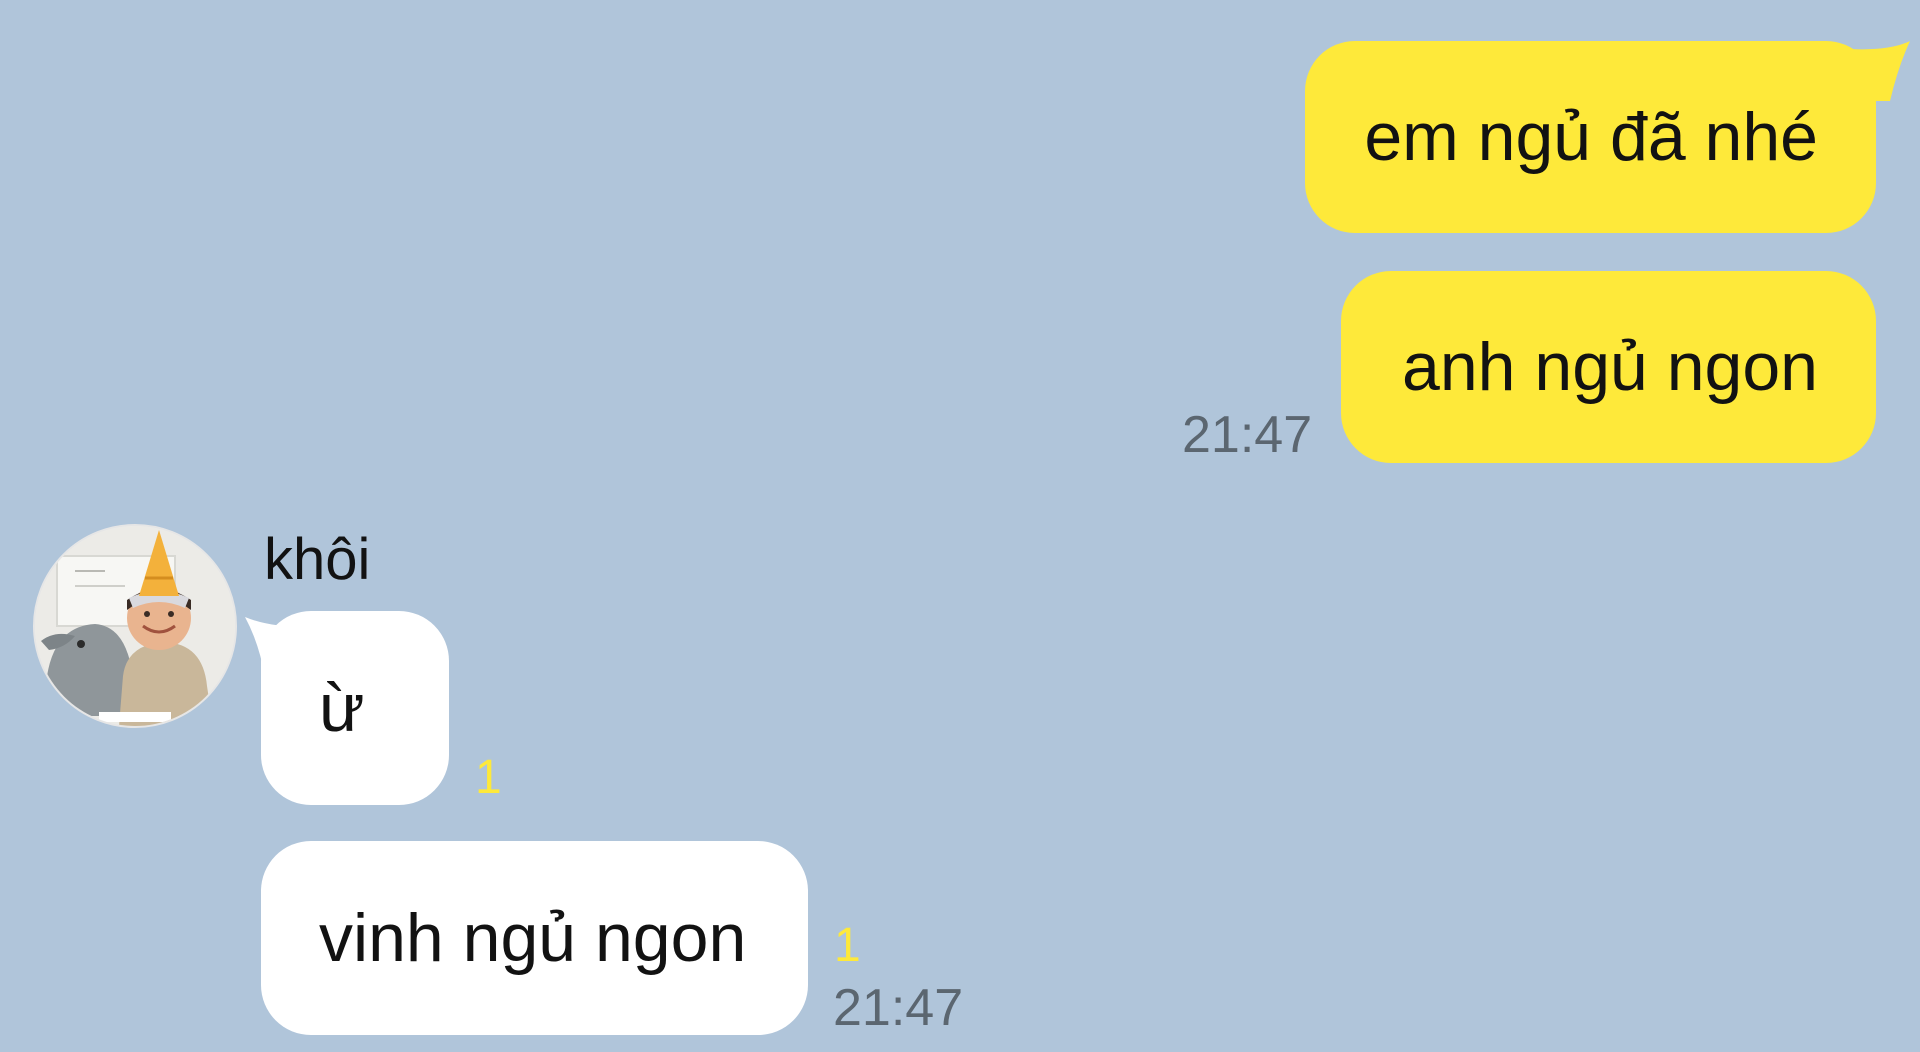  I want to click on message-text: anh ngủ ngon, so click(1610, 367).